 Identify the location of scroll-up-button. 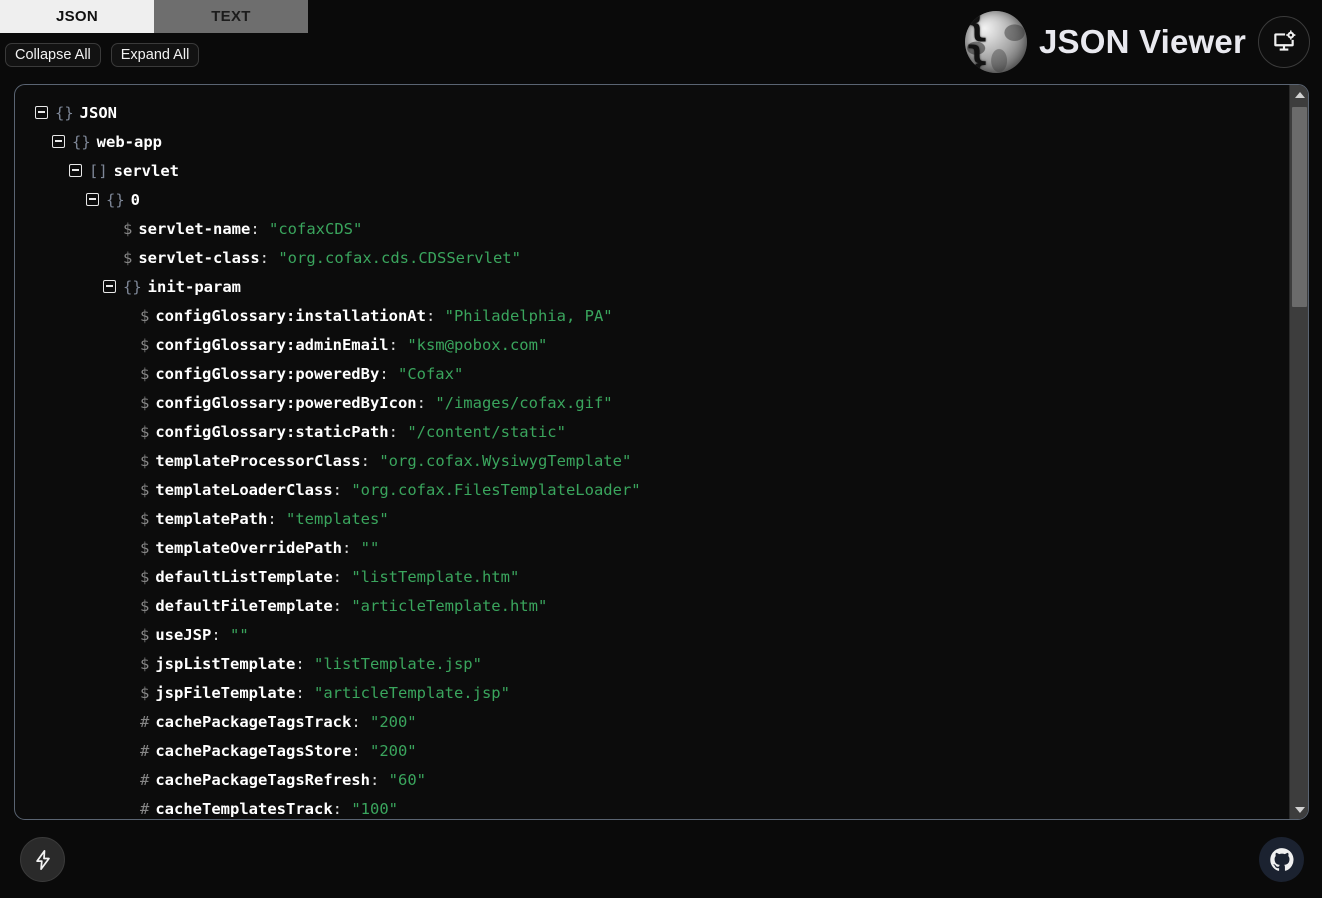
(1299, 94).